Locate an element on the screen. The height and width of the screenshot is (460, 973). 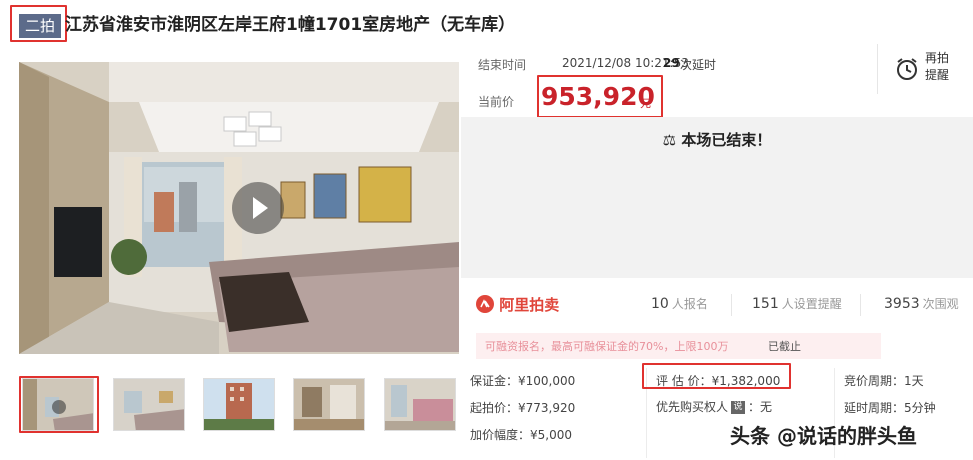
views-value: 3953 is located at coordinates (902, 304).